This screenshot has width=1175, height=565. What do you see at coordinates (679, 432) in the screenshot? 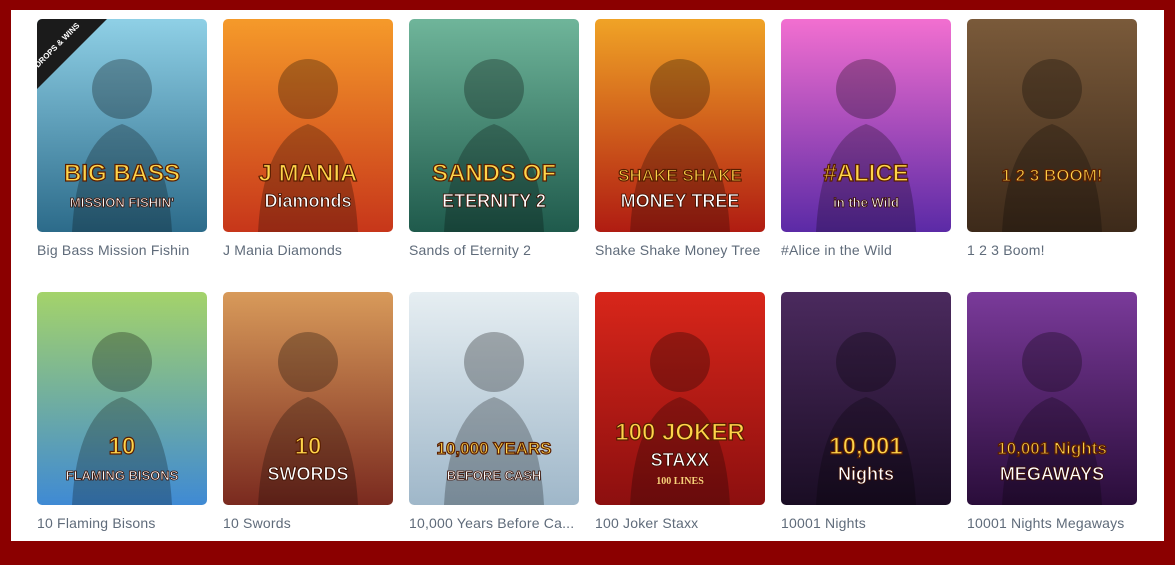
I see `art-title-line1: 100 JOKER` at bounding box center [679, 432].